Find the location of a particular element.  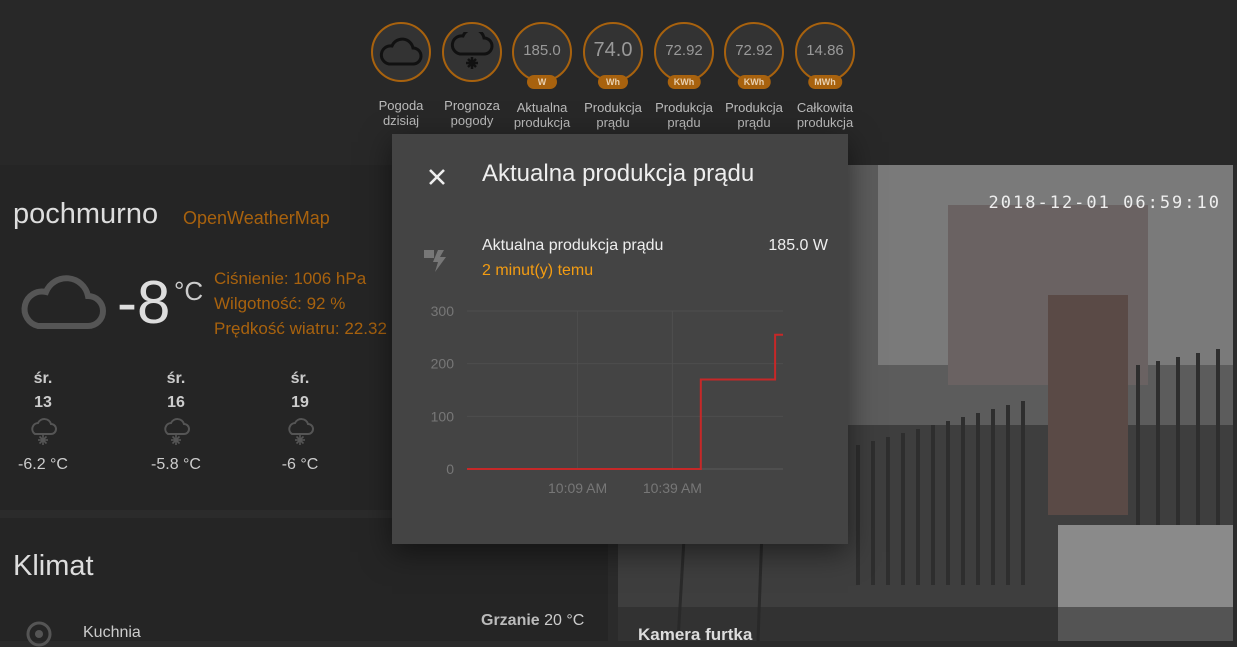

climate-mode: Grzanie 20 °C is located at coordinates (532, 621).